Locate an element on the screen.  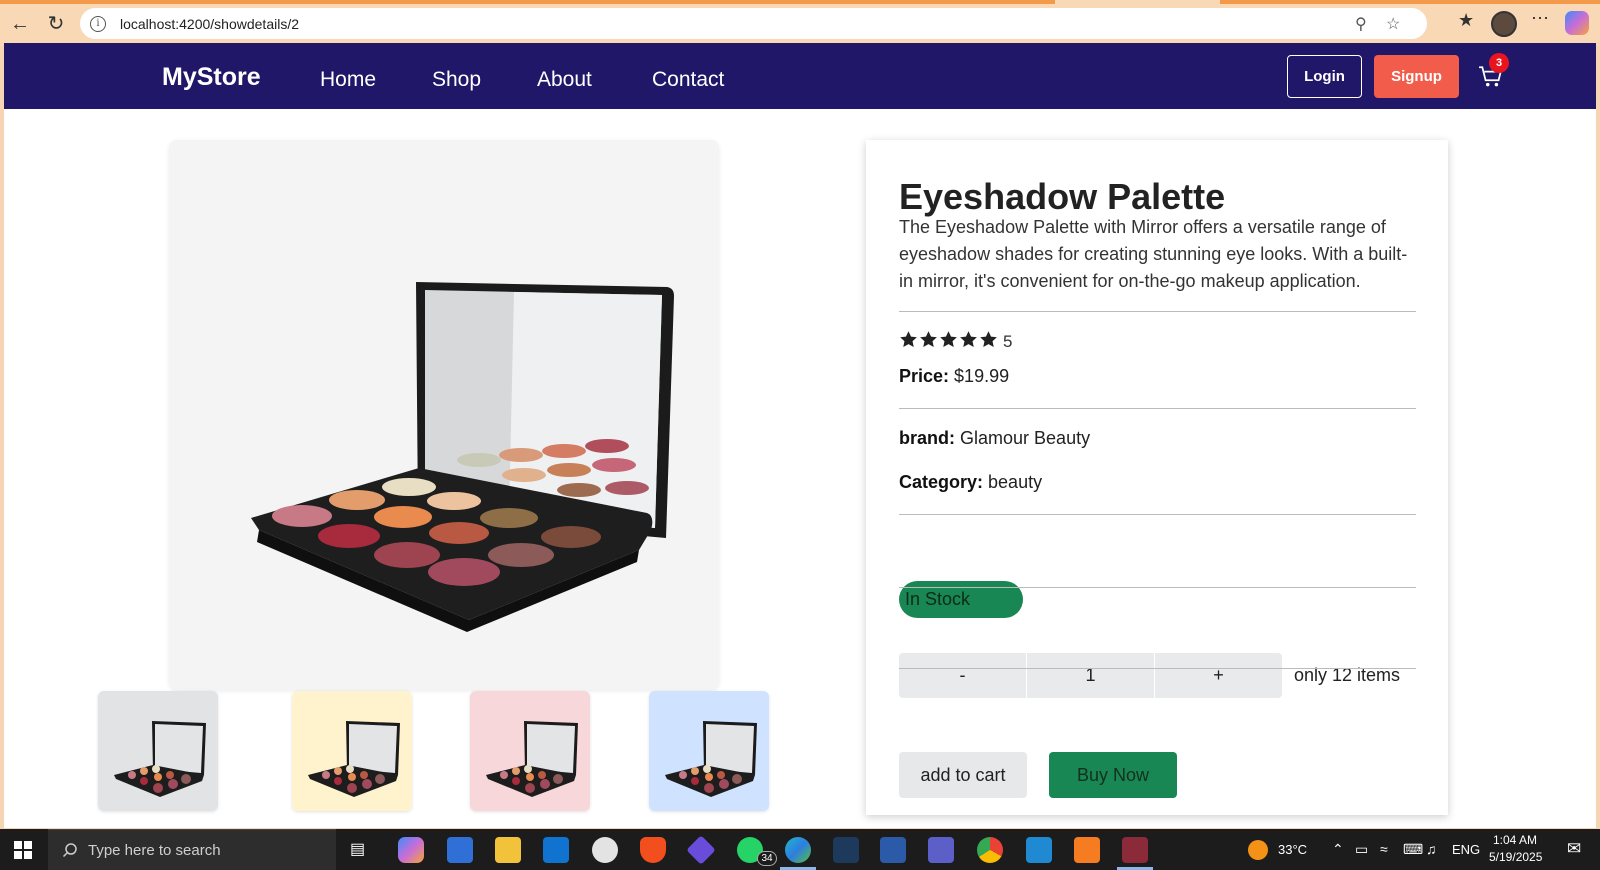
refresh-icon: ↻ is located at coordinates (56, 24).